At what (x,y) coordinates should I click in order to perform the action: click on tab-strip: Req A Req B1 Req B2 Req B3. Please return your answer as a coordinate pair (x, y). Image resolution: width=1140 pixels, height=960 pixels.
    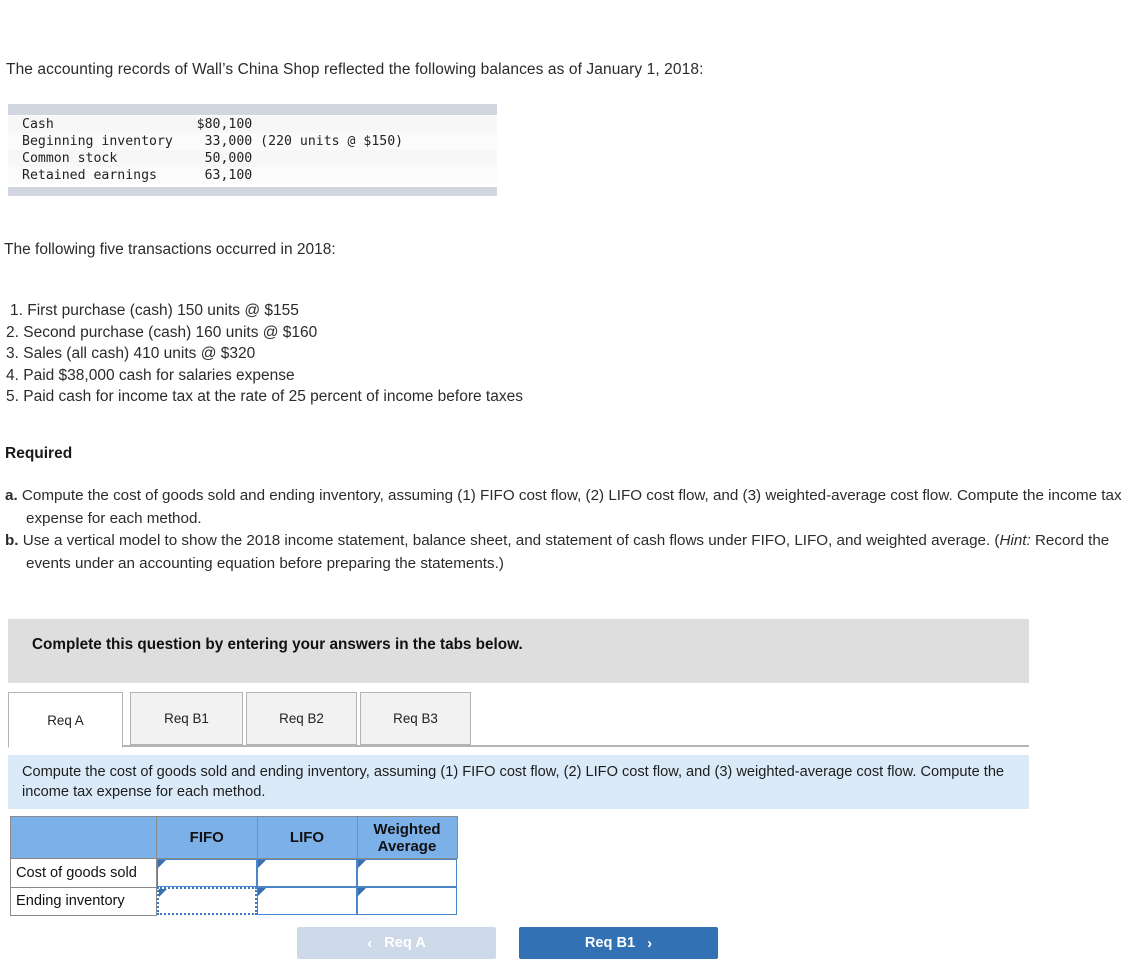
    Looking at the image, I should click on (518, 720).